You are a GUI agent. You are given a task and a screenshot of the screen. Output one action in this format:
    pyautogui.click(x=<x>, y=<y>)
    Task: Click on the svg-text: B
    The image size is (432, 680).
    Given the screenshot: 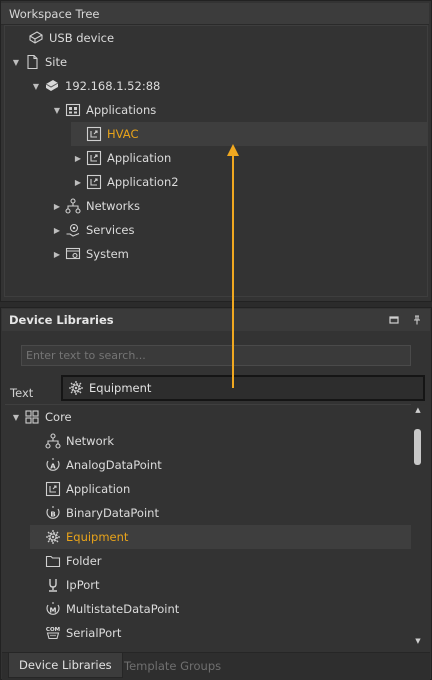 What is the action you would take?
    pyautogui.click(x=52, y=515)
    